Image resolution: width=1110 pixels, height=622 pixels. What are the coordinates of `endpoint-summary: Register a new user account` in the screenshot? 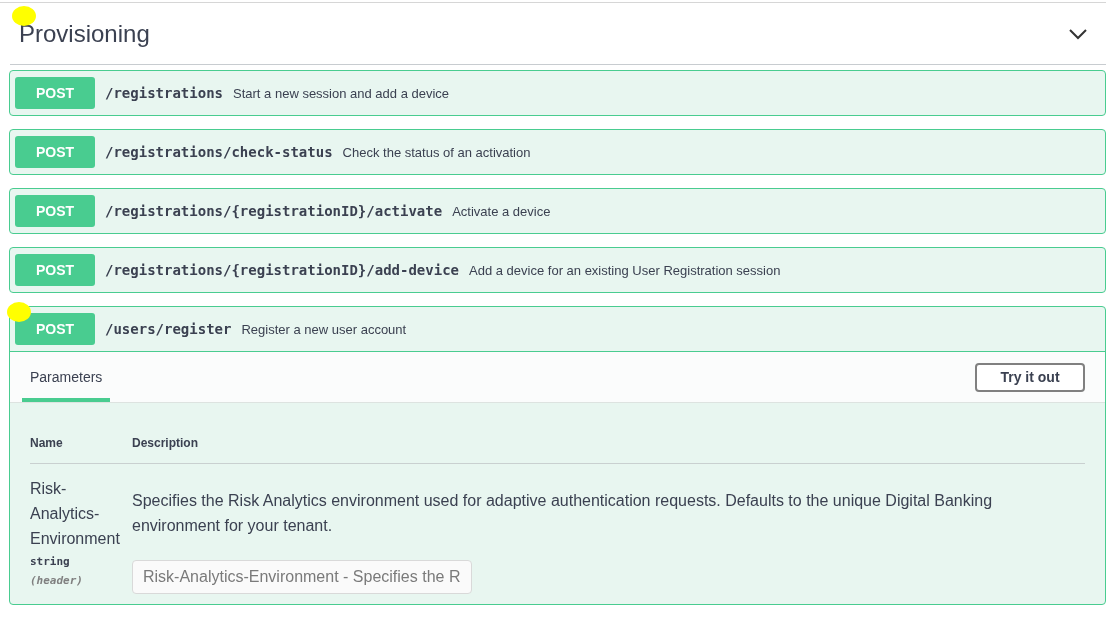 It's located at (324, 329).